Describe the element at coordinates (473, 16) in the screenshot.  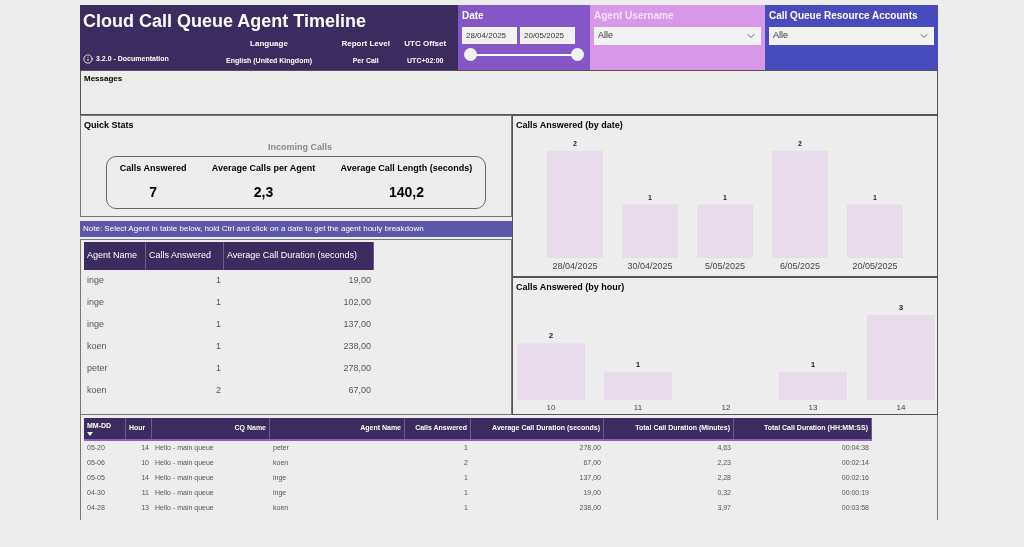
I see `filter-title: Date` at that location.